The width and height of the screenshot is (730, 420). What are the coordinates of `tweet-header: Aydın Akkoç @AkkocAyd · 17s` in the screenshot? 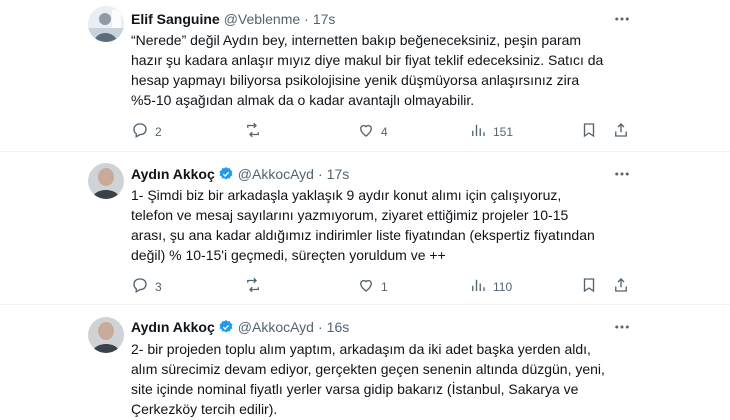 It's located at (240, 174).